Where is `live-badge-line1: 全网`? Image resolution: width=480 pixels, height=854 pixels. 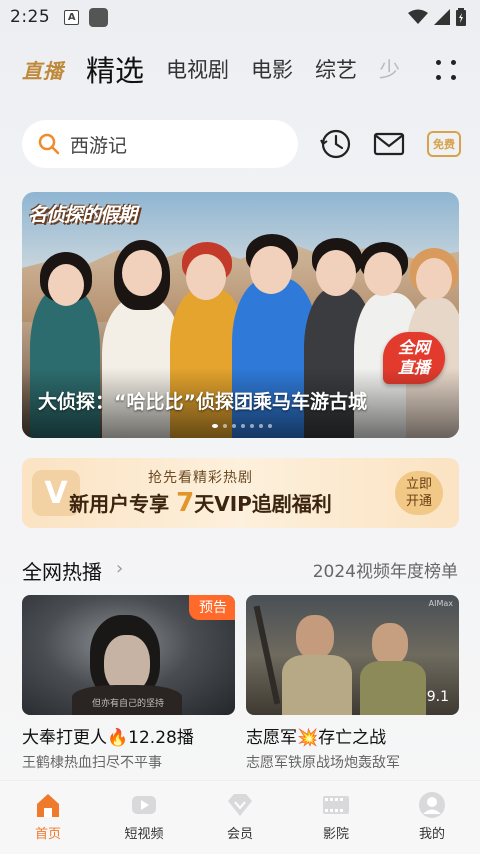 live-badge-line1: 全网 is located at coordinates (413, 347).